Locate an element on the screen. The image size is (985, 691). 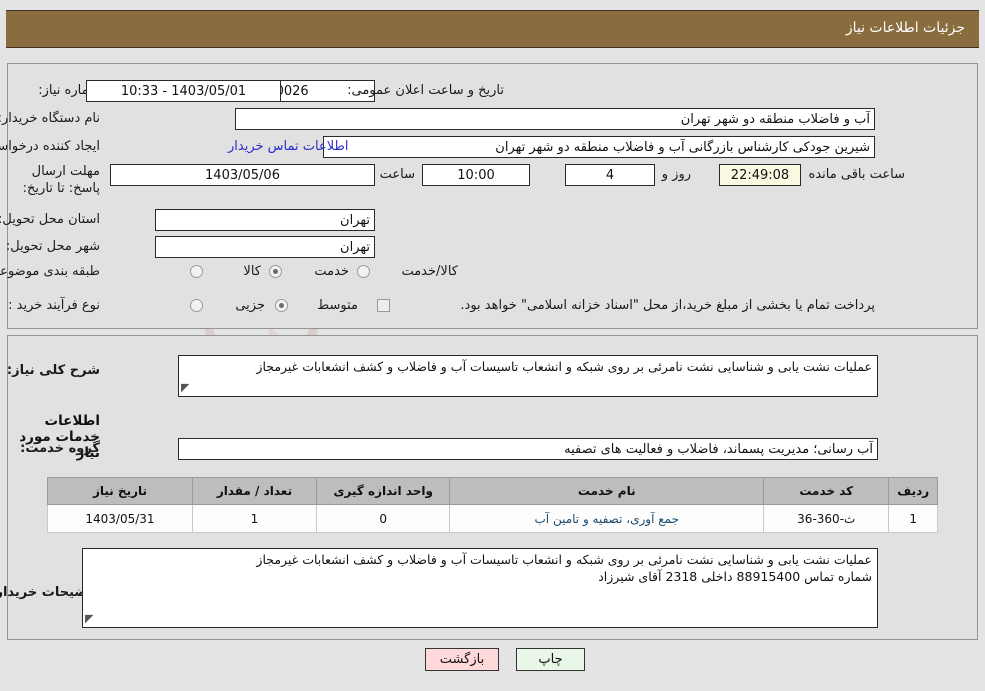
process-label: نوع فرآیند خرید : is located at coordinates (54, 305).